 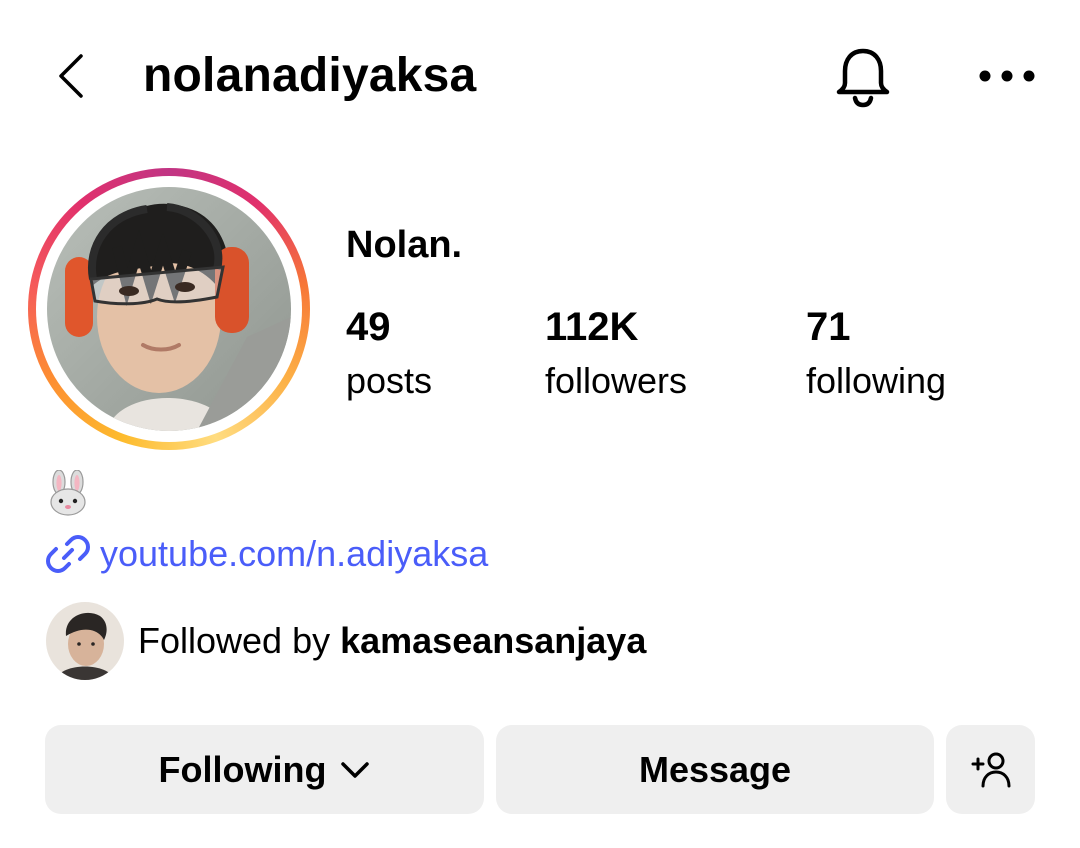 I want to click on message-button-label: Message, so click(x=715, y=769).